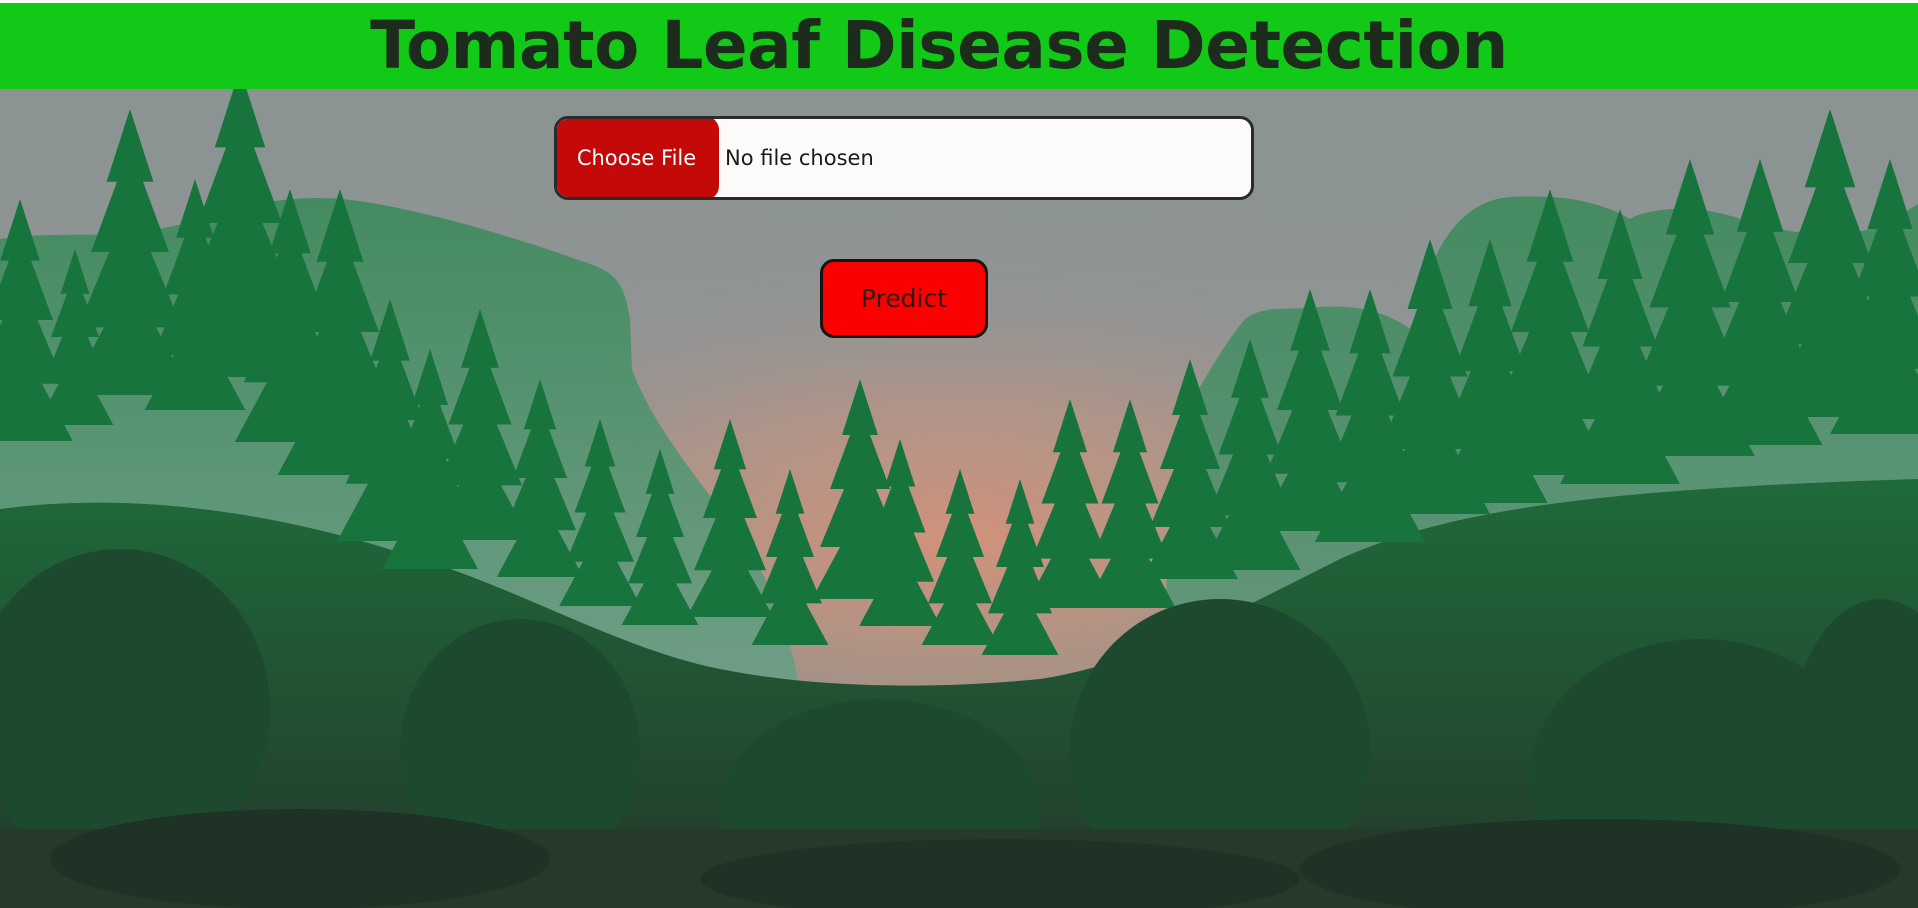 The height and width of the screenshot is (908, 1918). I want to click on file-upload-input: Choose File No file chosen, so click(904, 158).